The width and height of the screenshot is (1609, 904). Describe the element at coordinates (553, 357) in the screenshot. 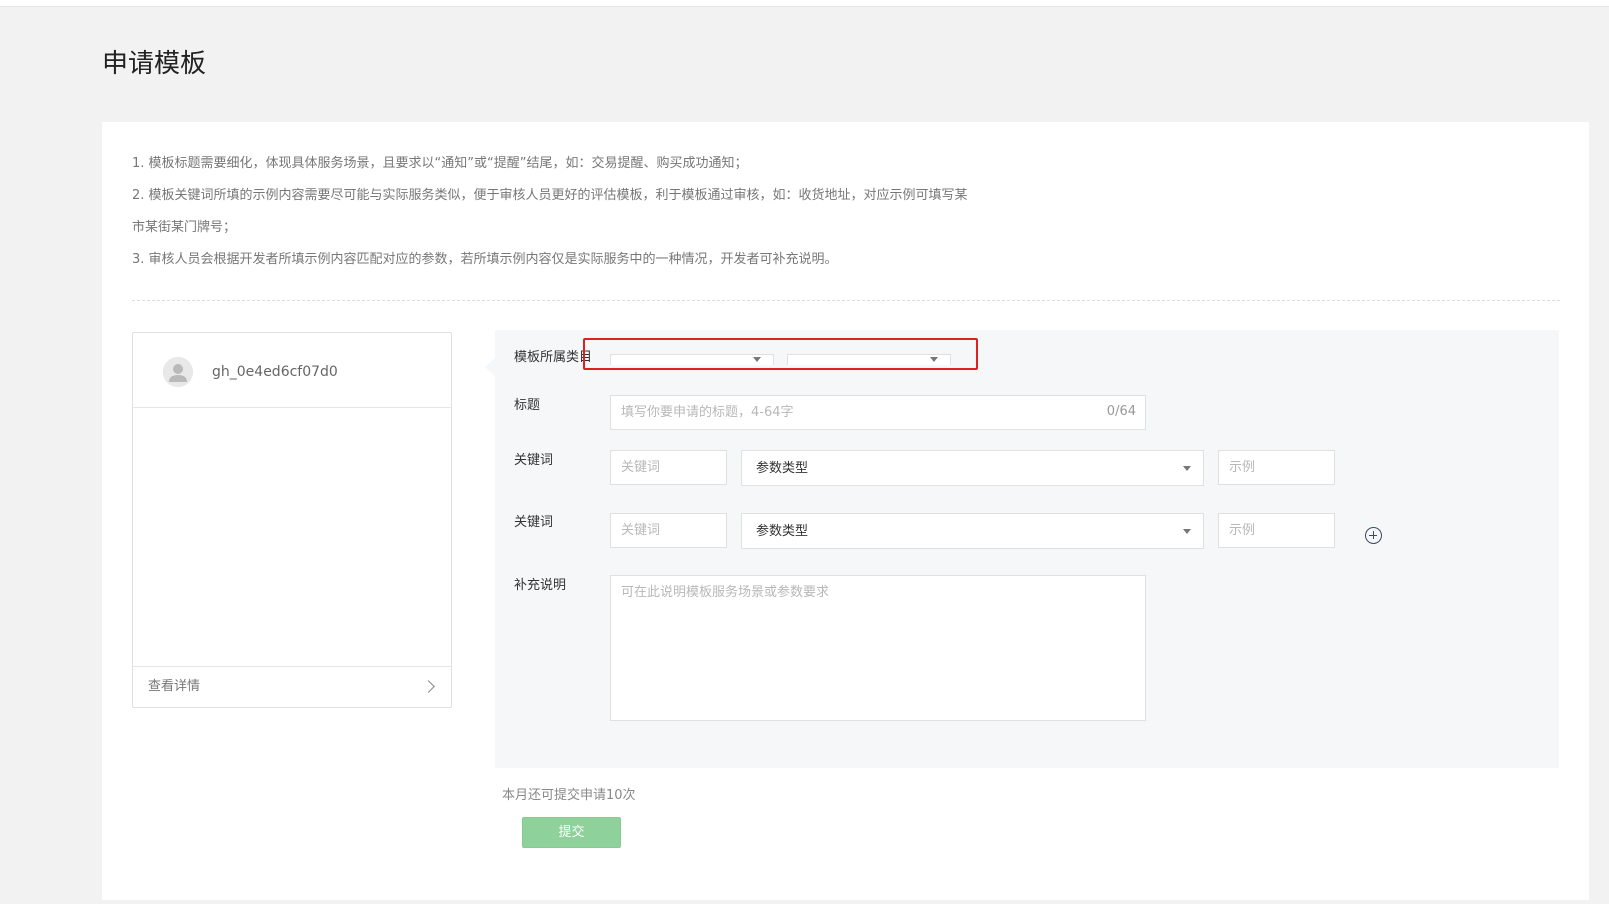

I see `category-label: 模板所属类目` at that location.